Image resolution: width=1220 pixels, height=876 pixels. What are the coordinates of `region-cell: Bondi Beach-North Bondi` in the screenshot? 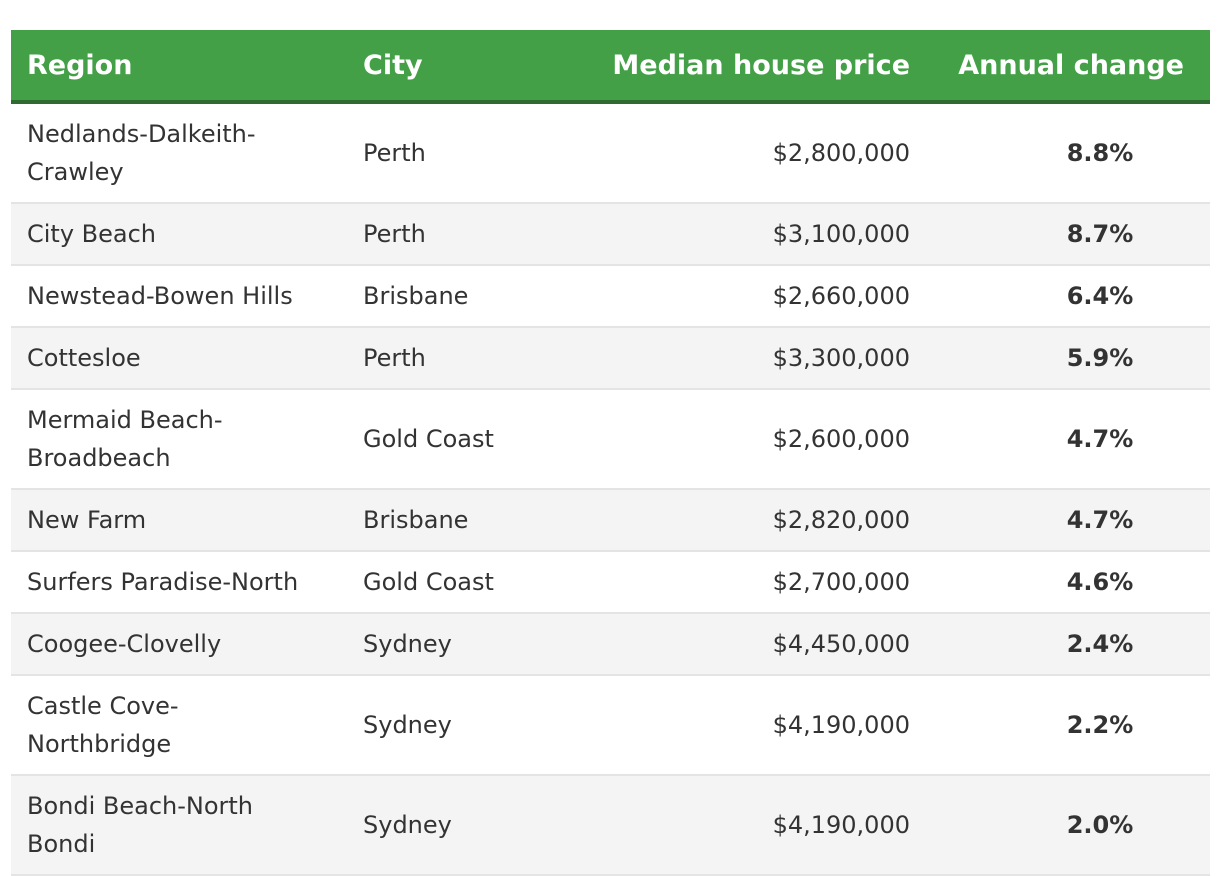 It's located at (179, 825).